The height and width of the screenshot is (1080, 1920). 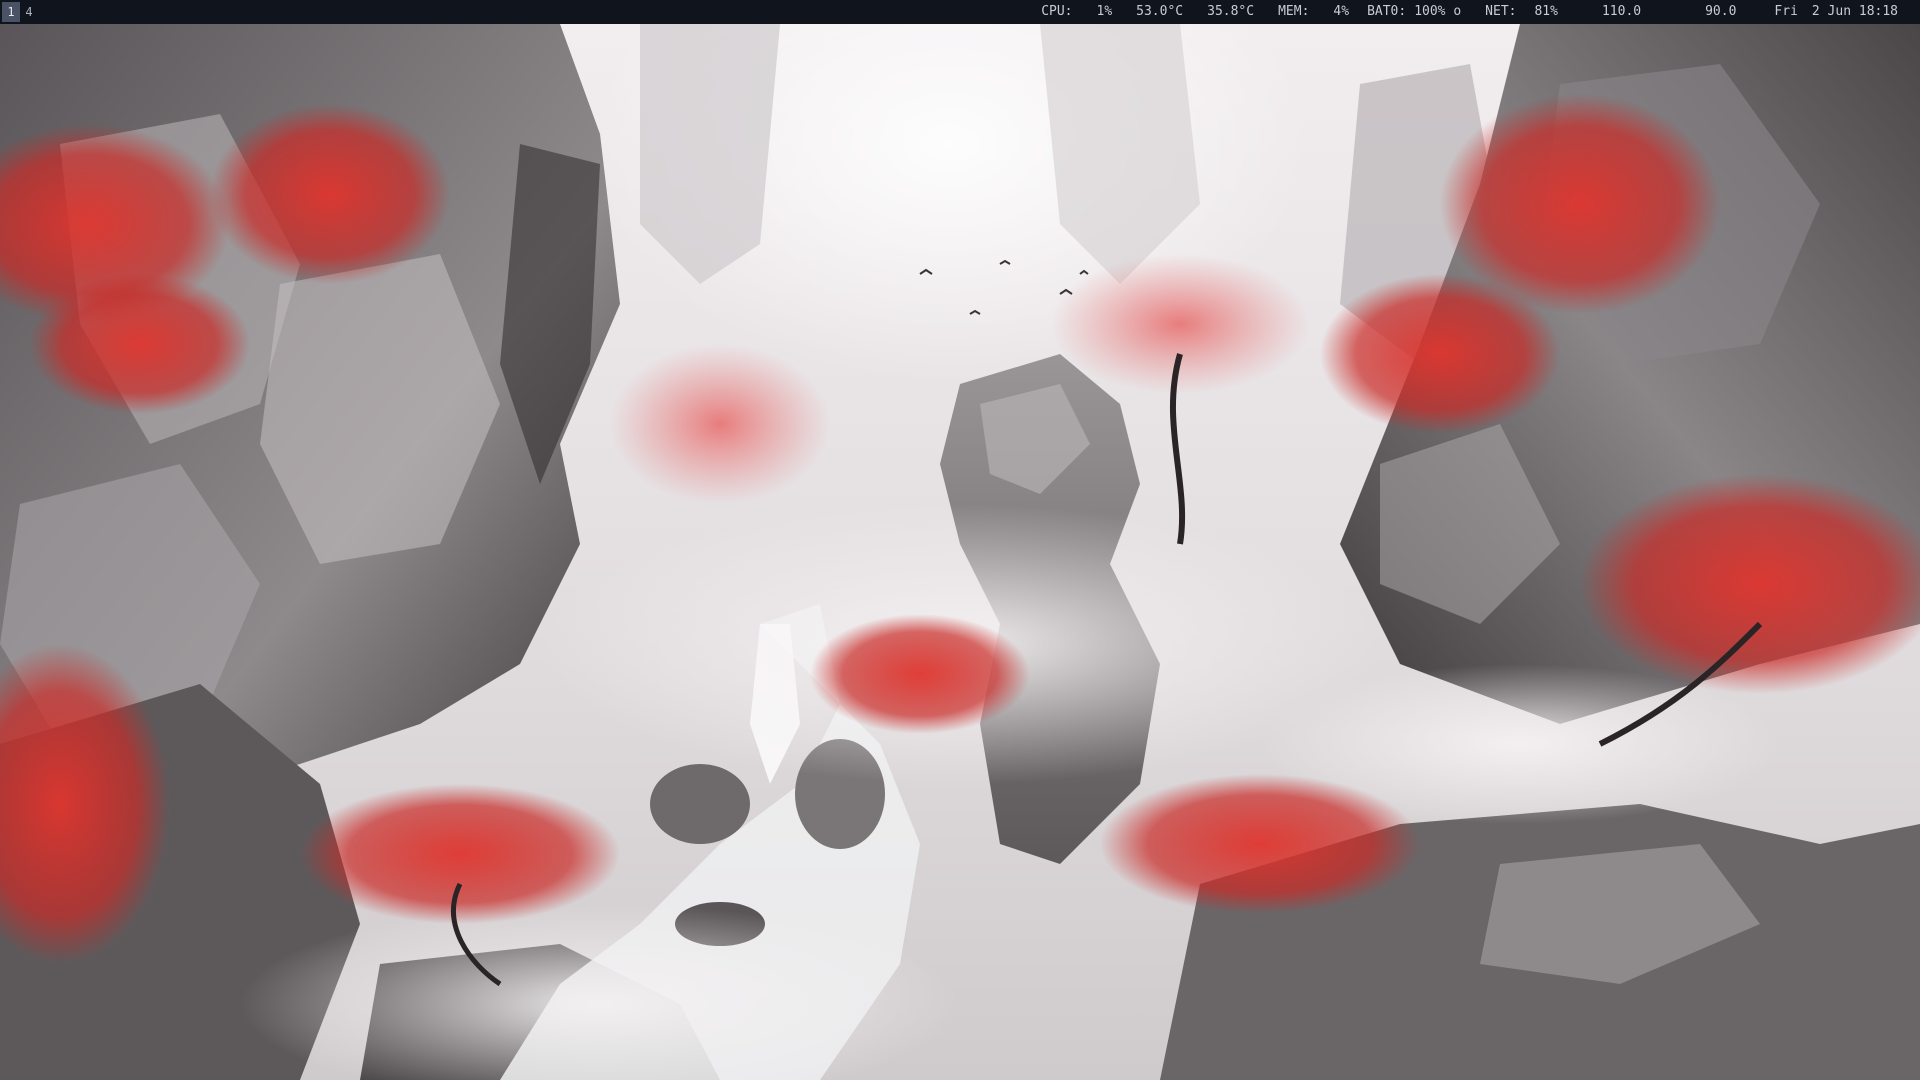 What do you see at coordinates (1854, 11) in the screenshot?
I see `clock-date: 2 Jun 18:18` at bounding box center [1854, 11].